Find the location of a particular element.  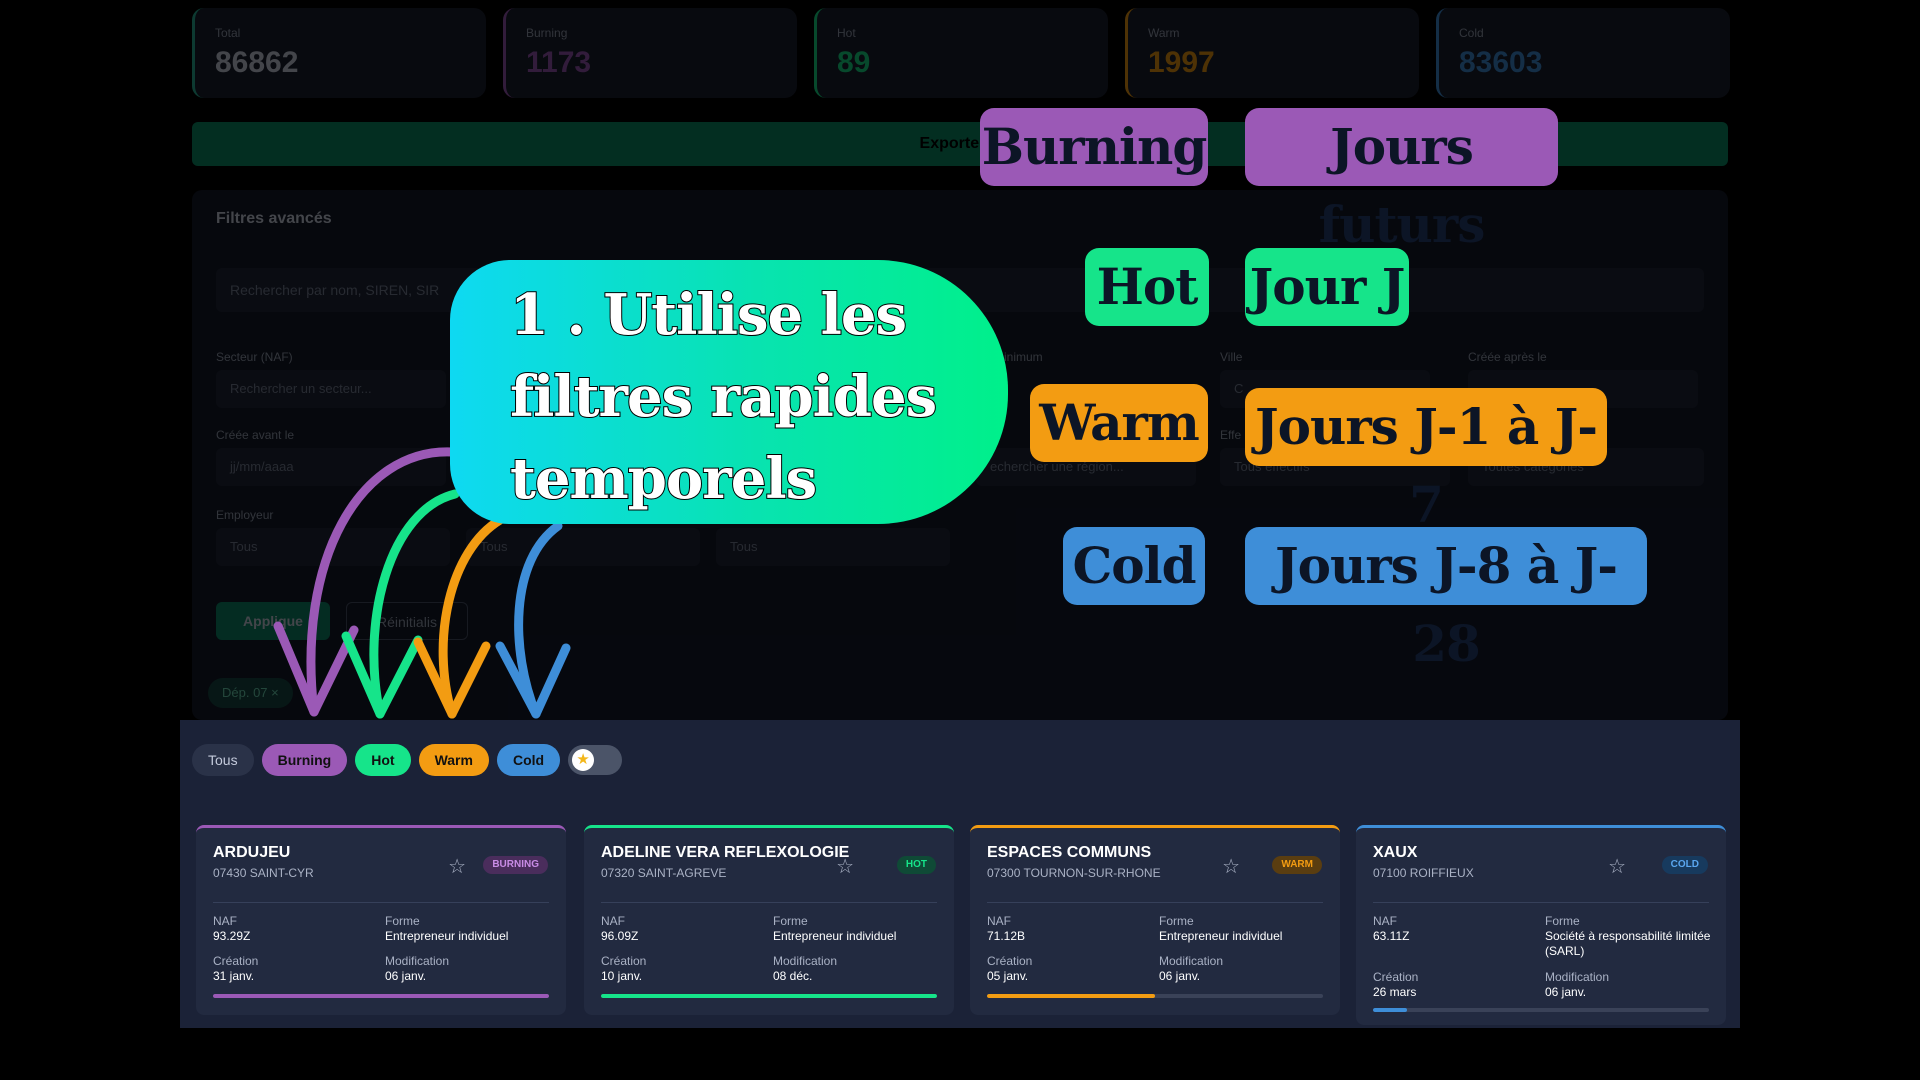

legend-cold-desc: Jours J-8 à J-28 is located at coordinates (1446, 600).